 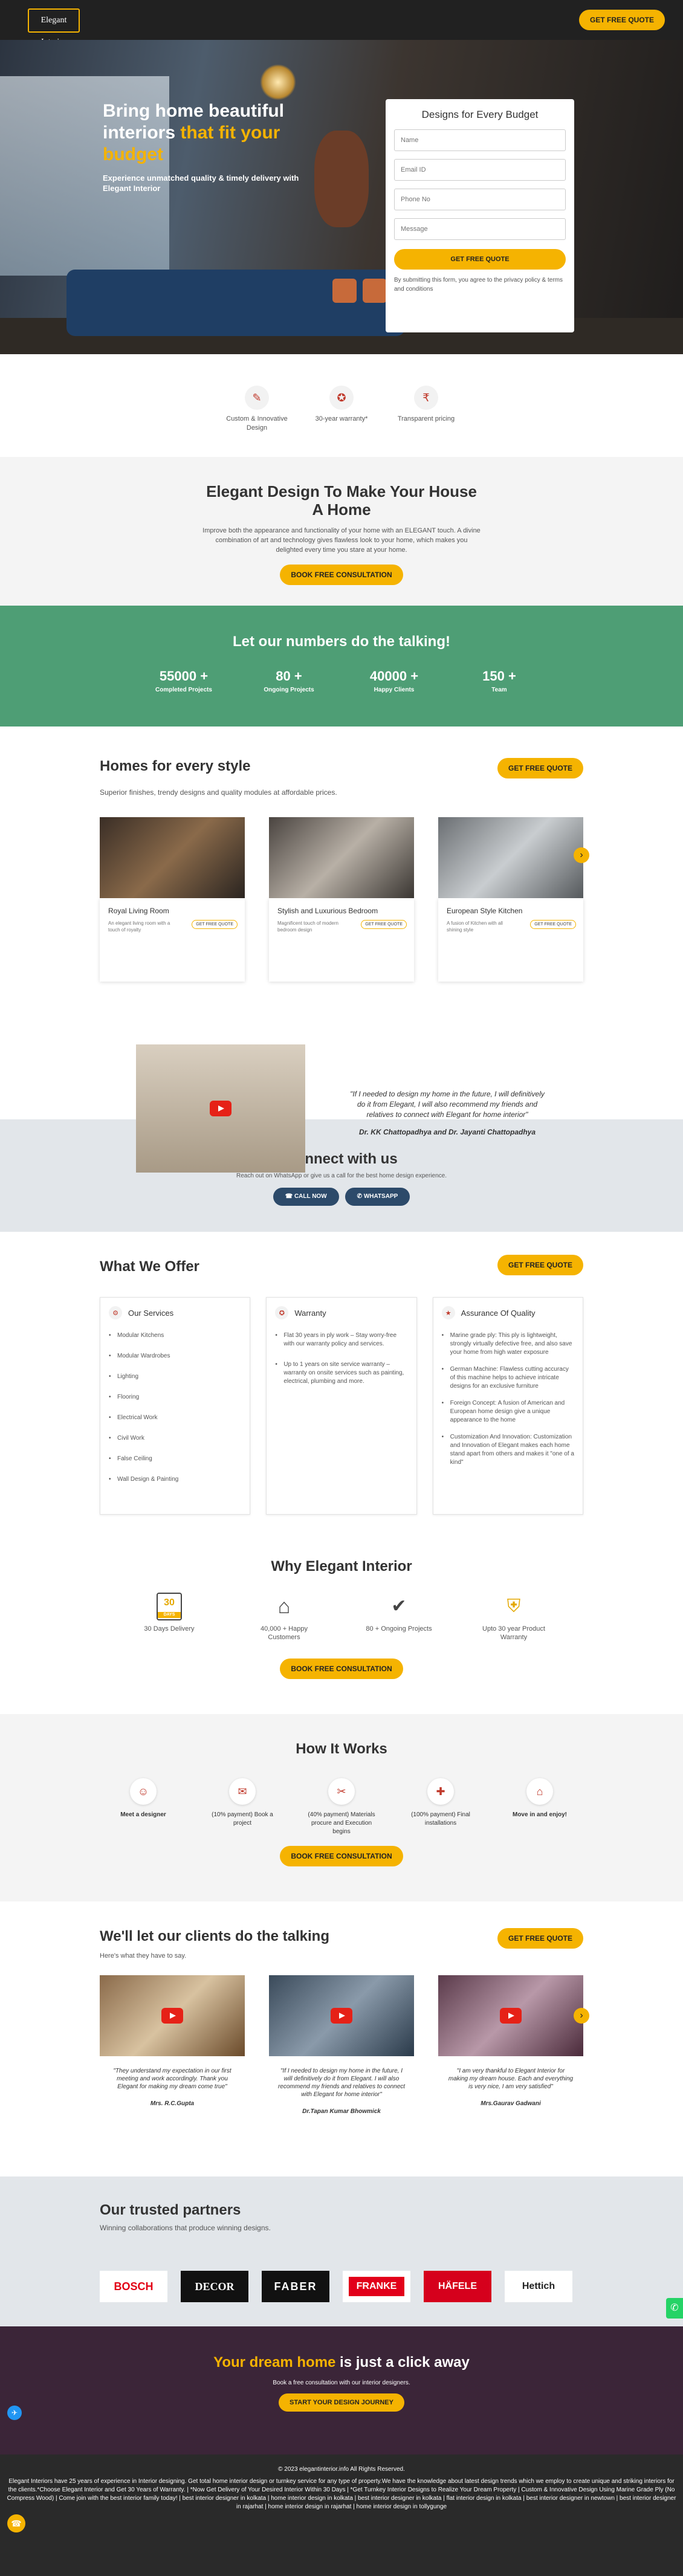 What do you see at coordinates (341, 2402) in the screenshot?
I see `start-journey-button: START YOUR DESIGN JOURNEY` at bounding box center [341, 2402].